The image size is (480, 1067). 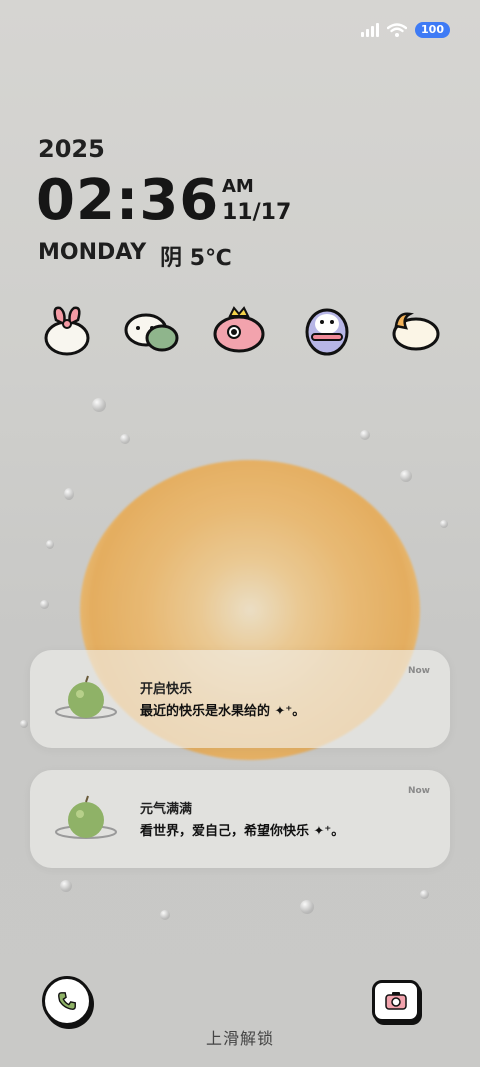 What do you see at coordinates (240, 699) in the screenshot?
I see `notification-card: 开启快乐 最近的快乐是水果给的 ✦⁺。 Now` at bounding box center [240, 699].